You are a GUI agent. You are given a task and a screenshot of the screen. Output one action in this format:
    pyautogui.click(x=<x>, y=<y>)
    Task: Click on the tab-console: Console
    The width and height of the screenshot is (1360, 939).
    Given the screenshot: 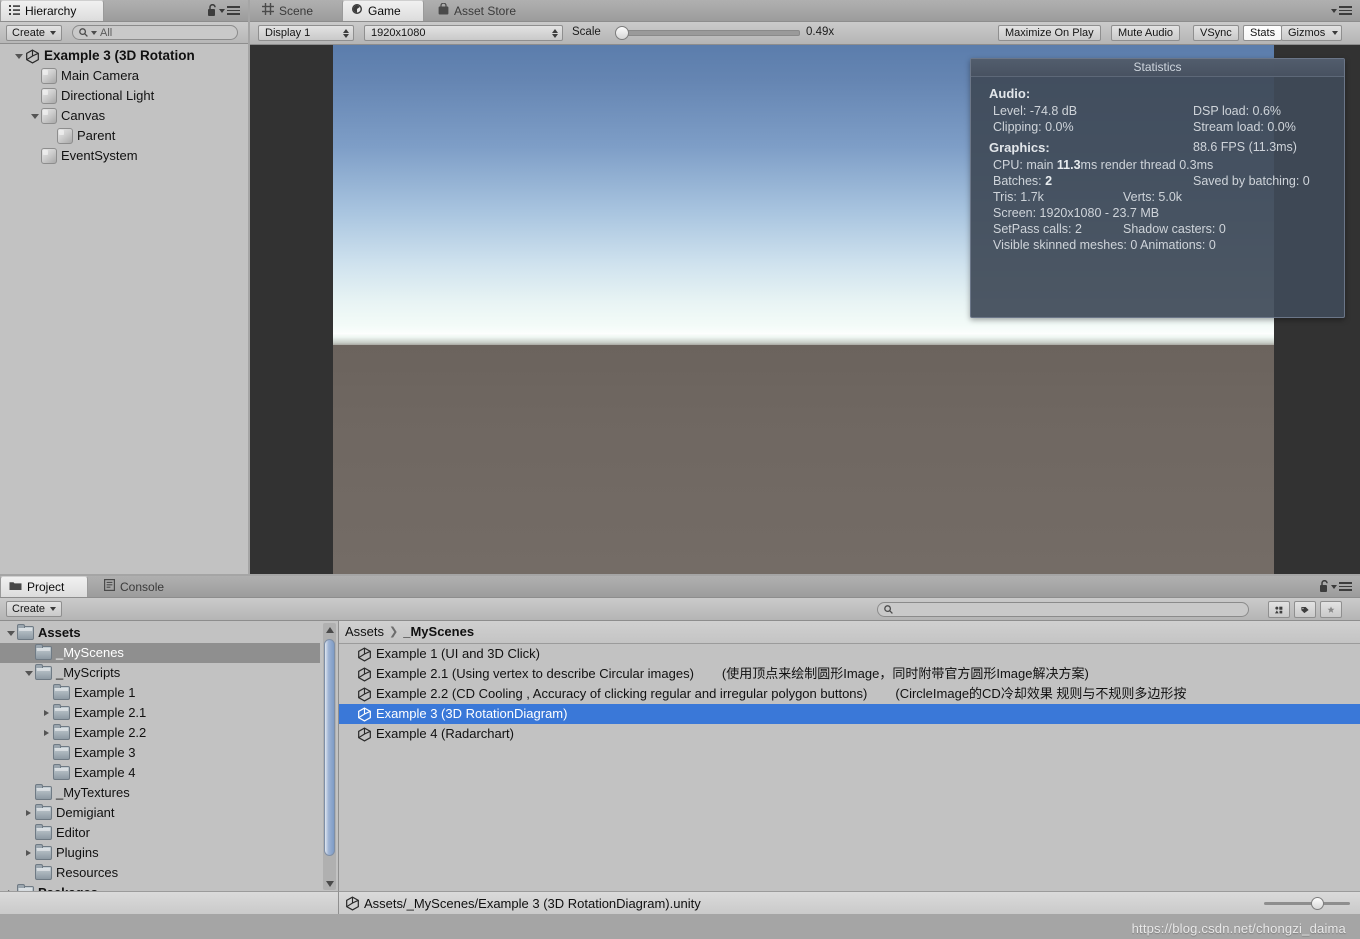 What is the action you would take?
    pyautogui.click(x=143, y=586)
    